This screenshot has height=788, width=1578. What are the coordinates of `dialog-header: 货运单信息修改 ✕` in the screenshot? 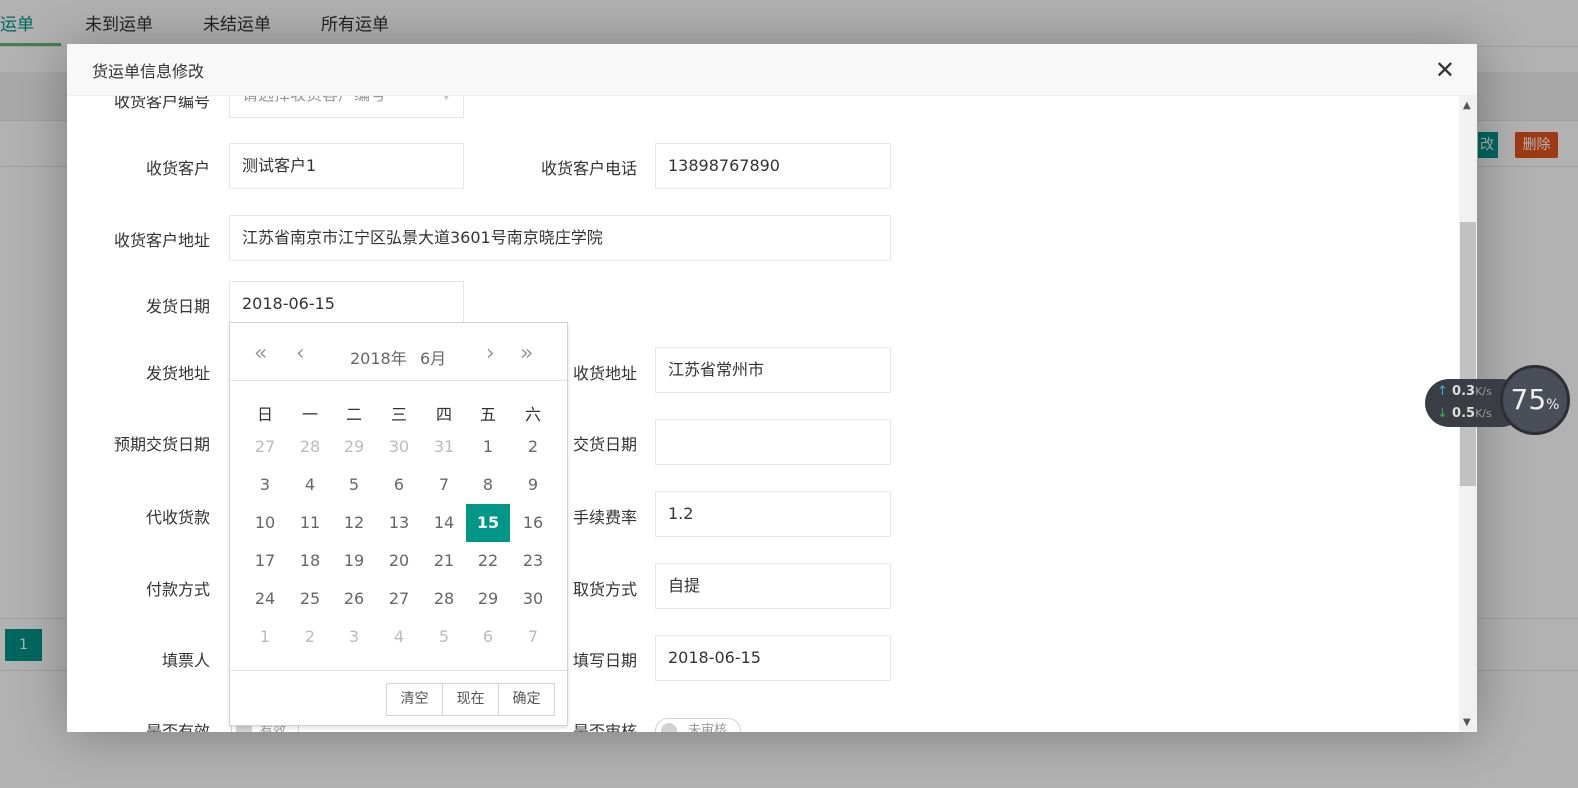 It's located at (772, 70).